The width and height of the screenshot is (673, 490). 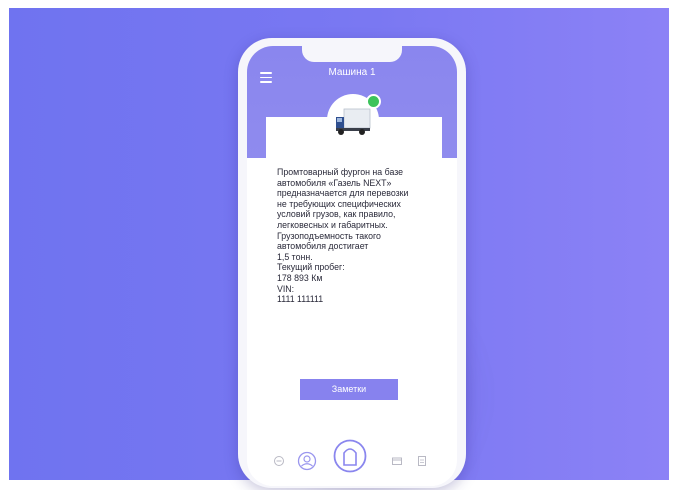 I want to click on mileage-label: Текущий пробег:, so click(x=311, y=267).